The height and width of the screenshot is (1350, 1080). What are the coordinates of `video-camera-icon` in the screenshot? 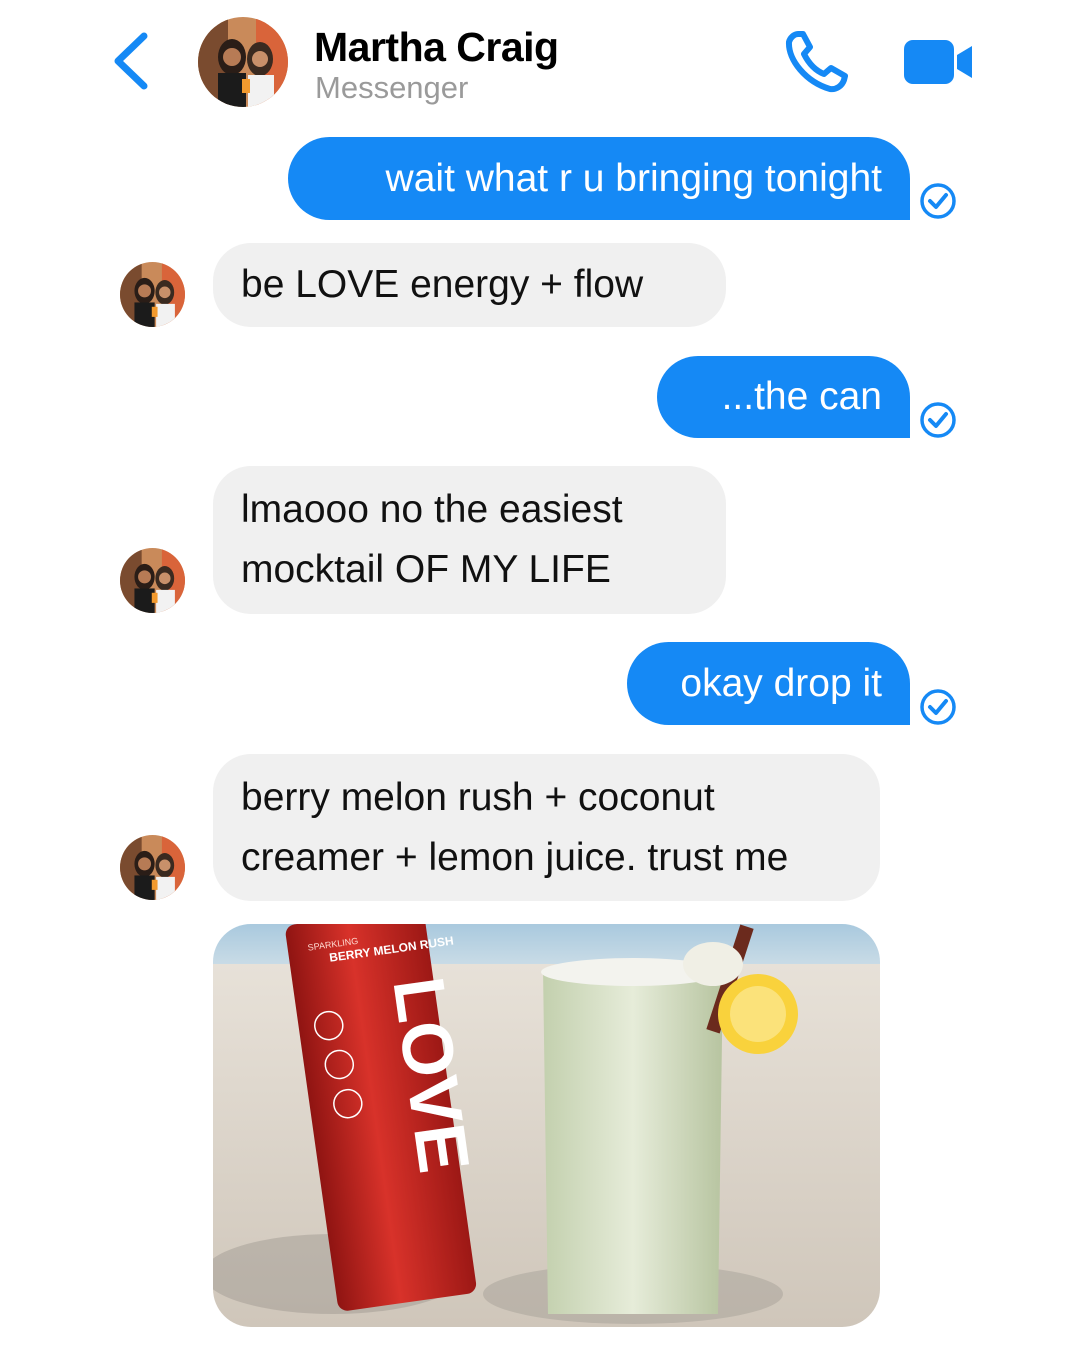 It's located at (938, 62).